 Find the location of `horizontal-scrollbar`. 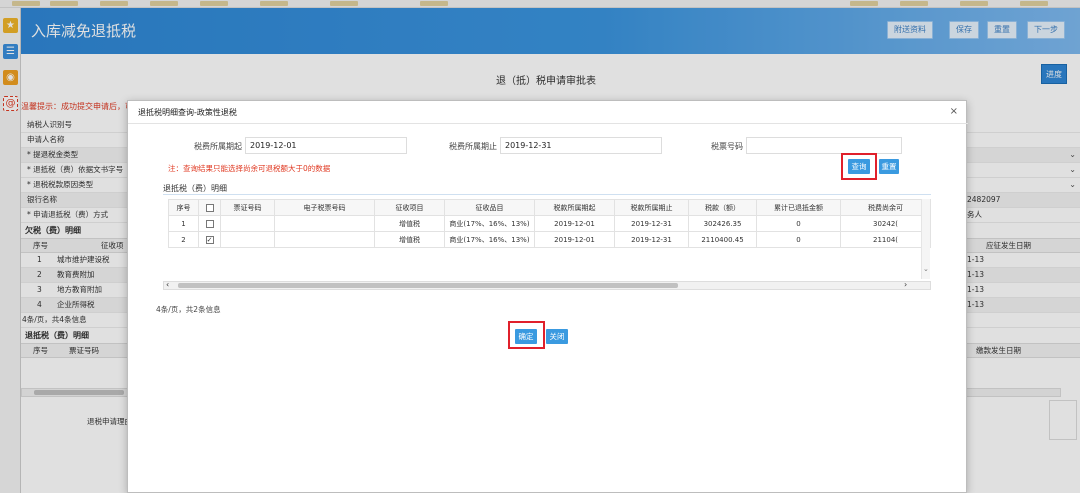

horizontal-scrollbar is located at coordinates (547, 285).